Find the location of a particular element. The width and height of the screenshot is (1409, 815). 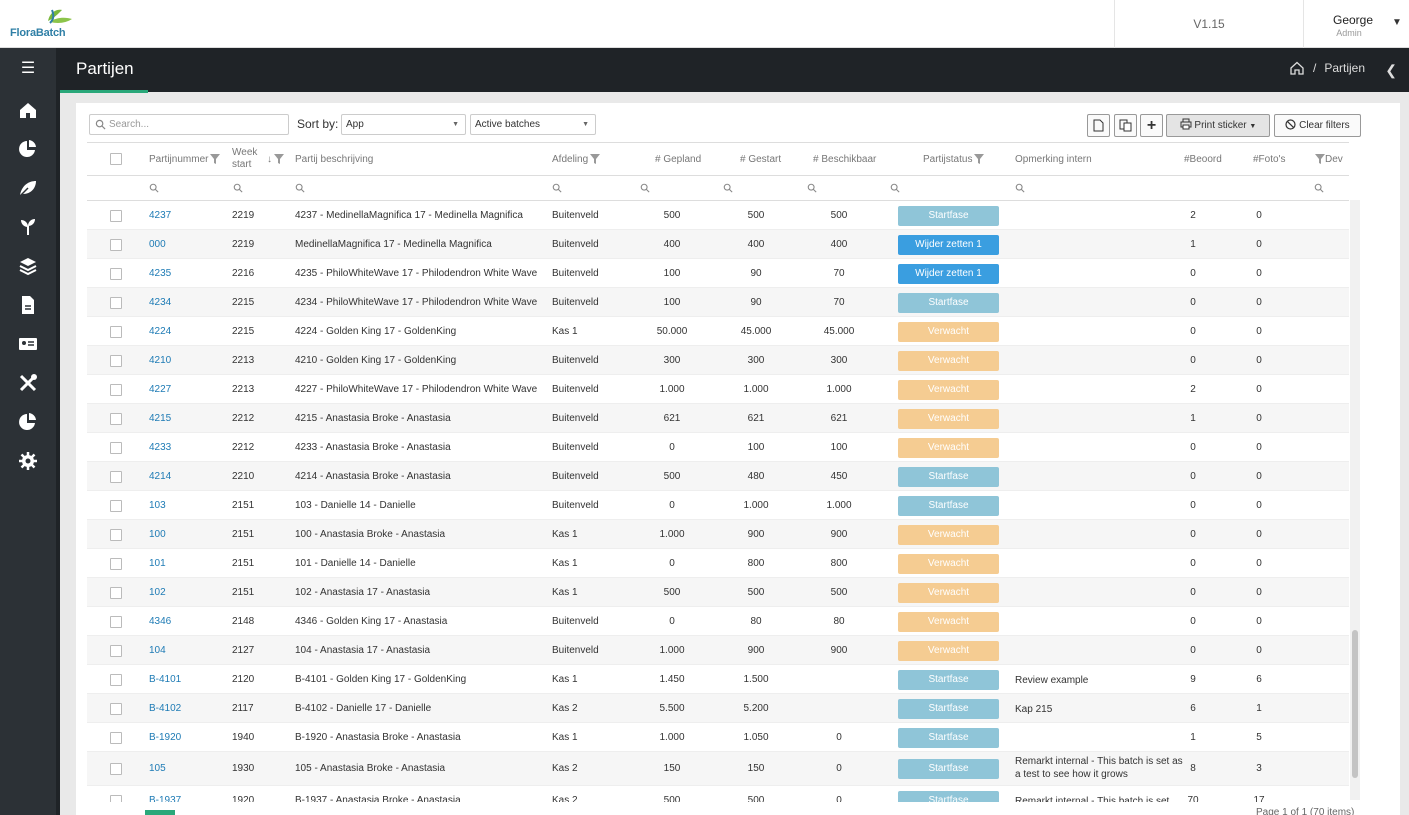

select-all-checkbox is located at coordinates (116, 159).